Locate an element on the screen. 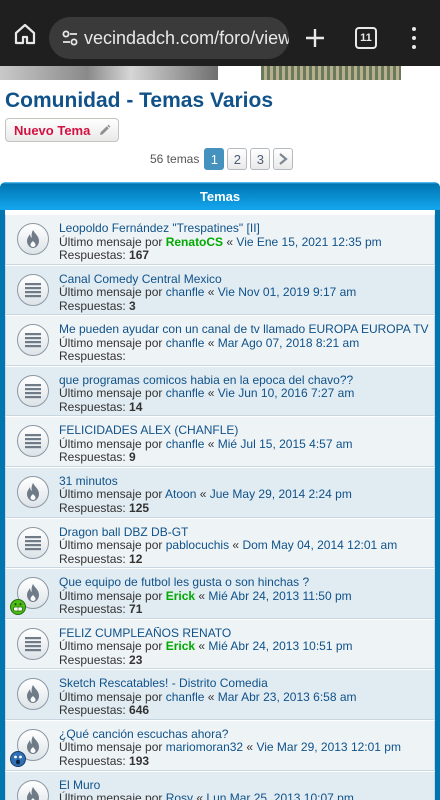  banner-image-right is located at coordinates (331, 73).